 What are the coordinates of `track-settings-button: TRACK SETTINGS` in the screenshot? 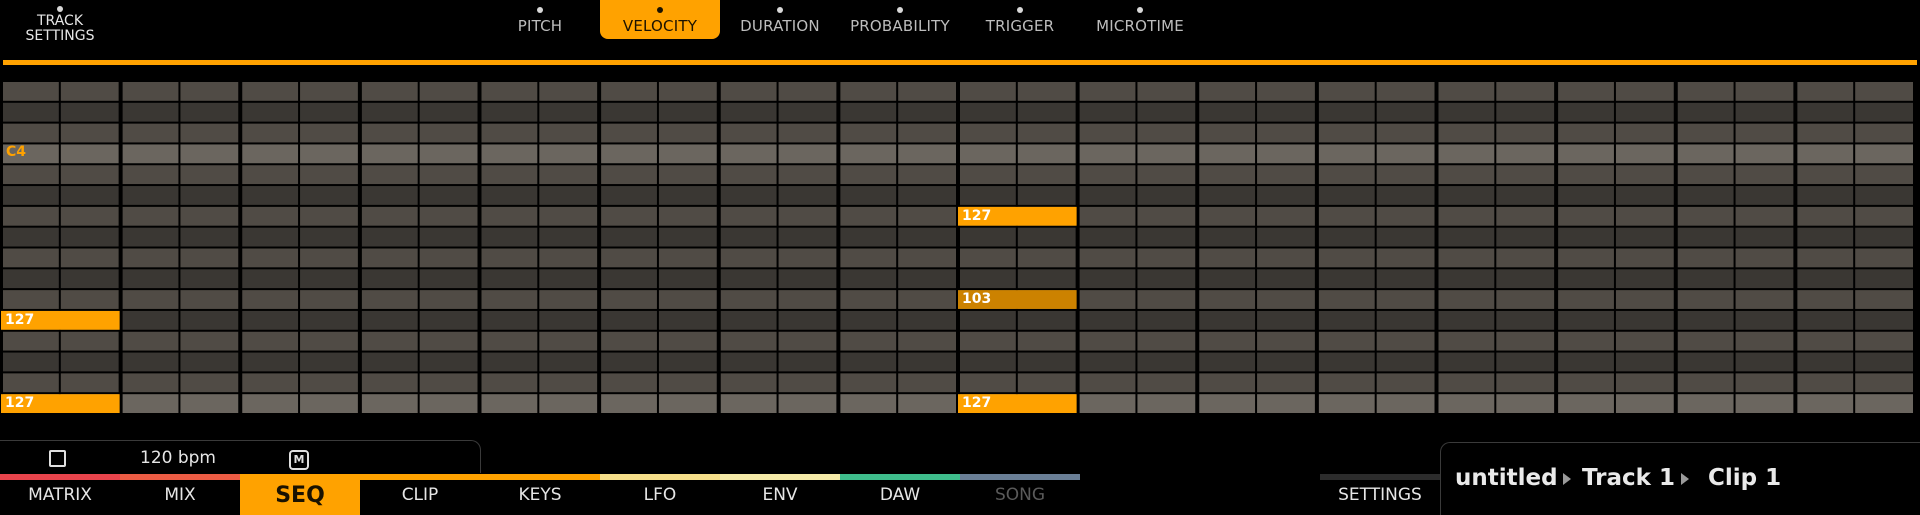 It's located at (60, 25).